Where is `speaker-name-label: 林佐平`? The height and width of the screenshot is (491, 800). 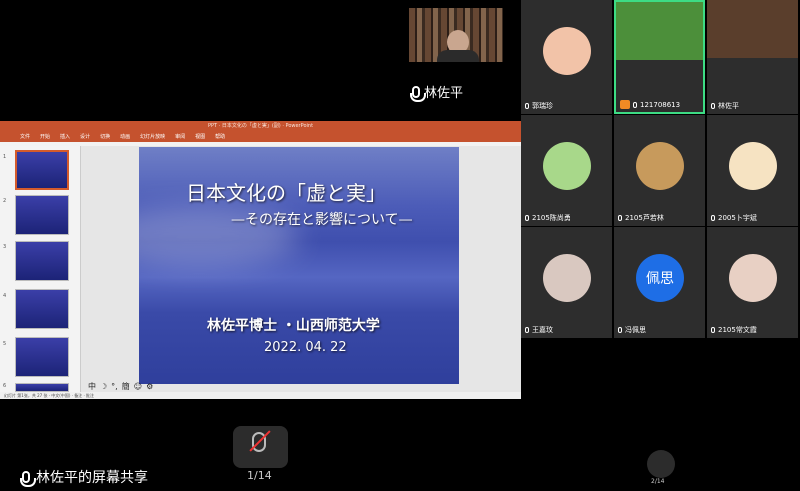
speaker-name-label: 林佐平 is located at coordinates (437, 92).